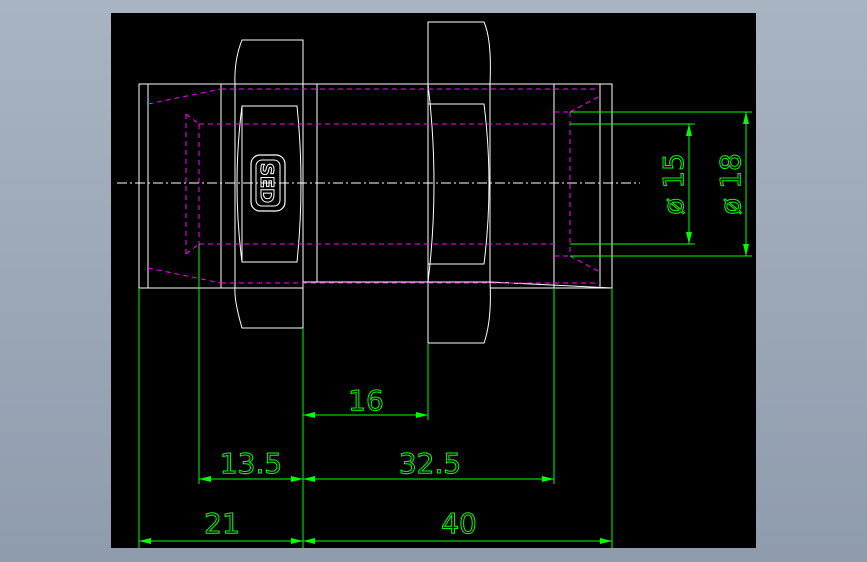 The height and width of the screenshot is (562, 867). I want to click on right-hex-face, so click(459, 184).